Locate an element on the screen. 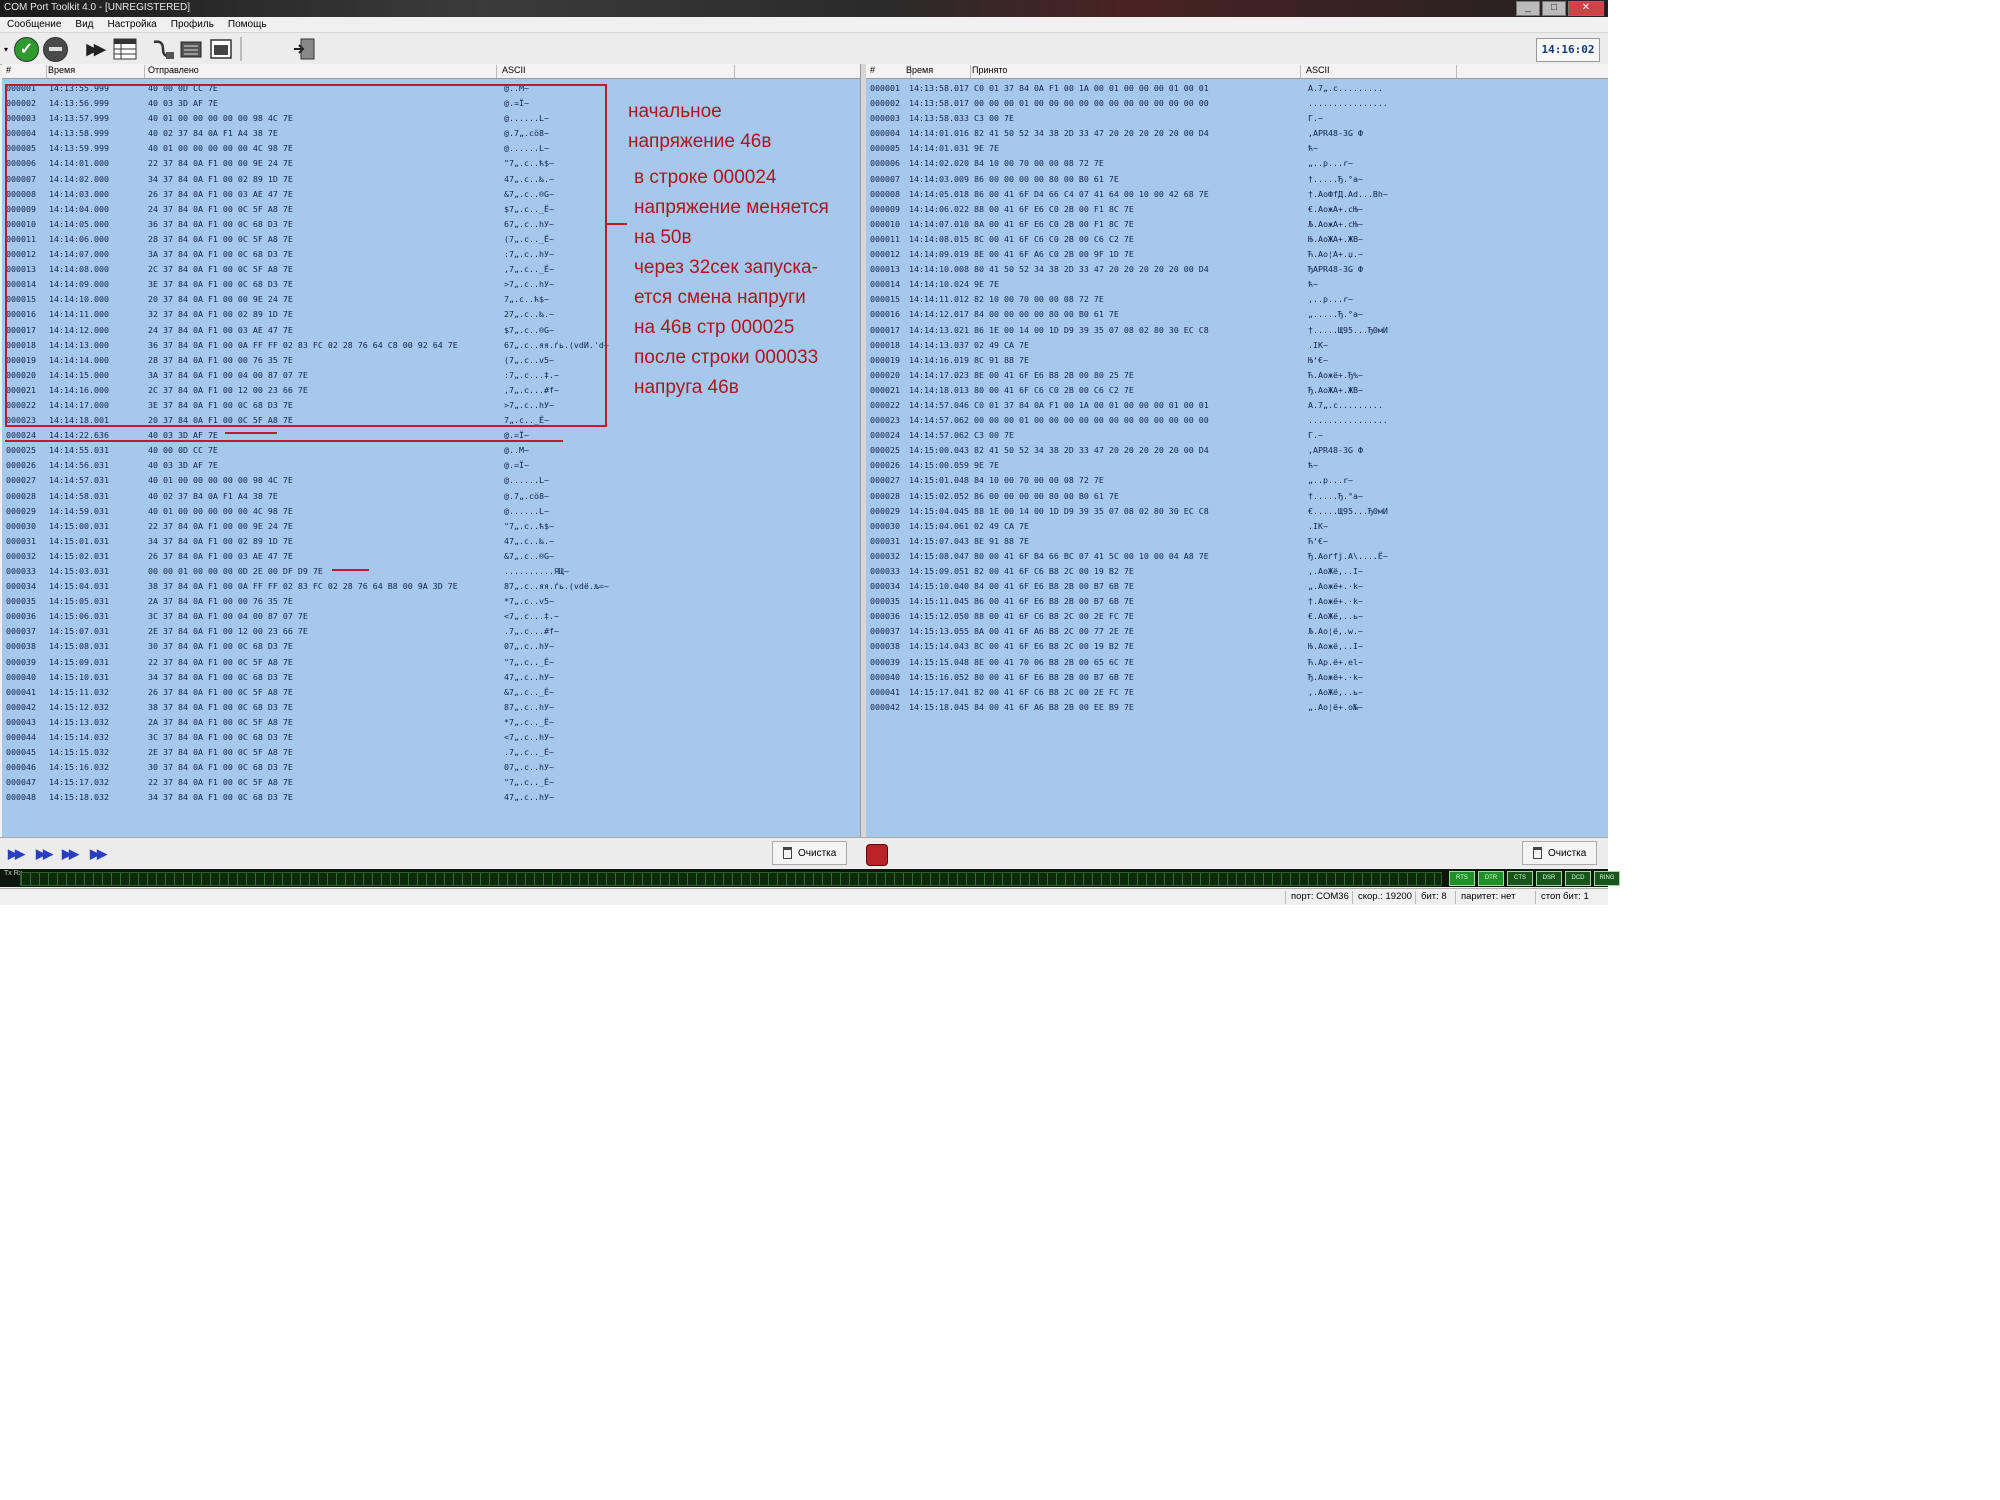 The height and width of the screenshot is (1500, 2000). led-dtr: DTR is located at coordinates (1491, 878).